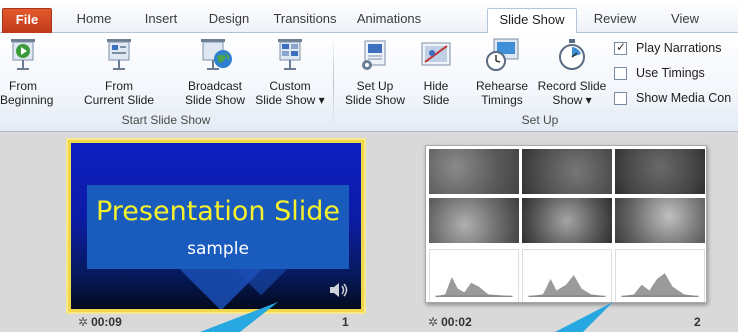 The width and height of the screenshot is (738, 332). Describe the element at coordinates (697, 322) in the screenshot. I see `slide-2-number: 2` at that location.